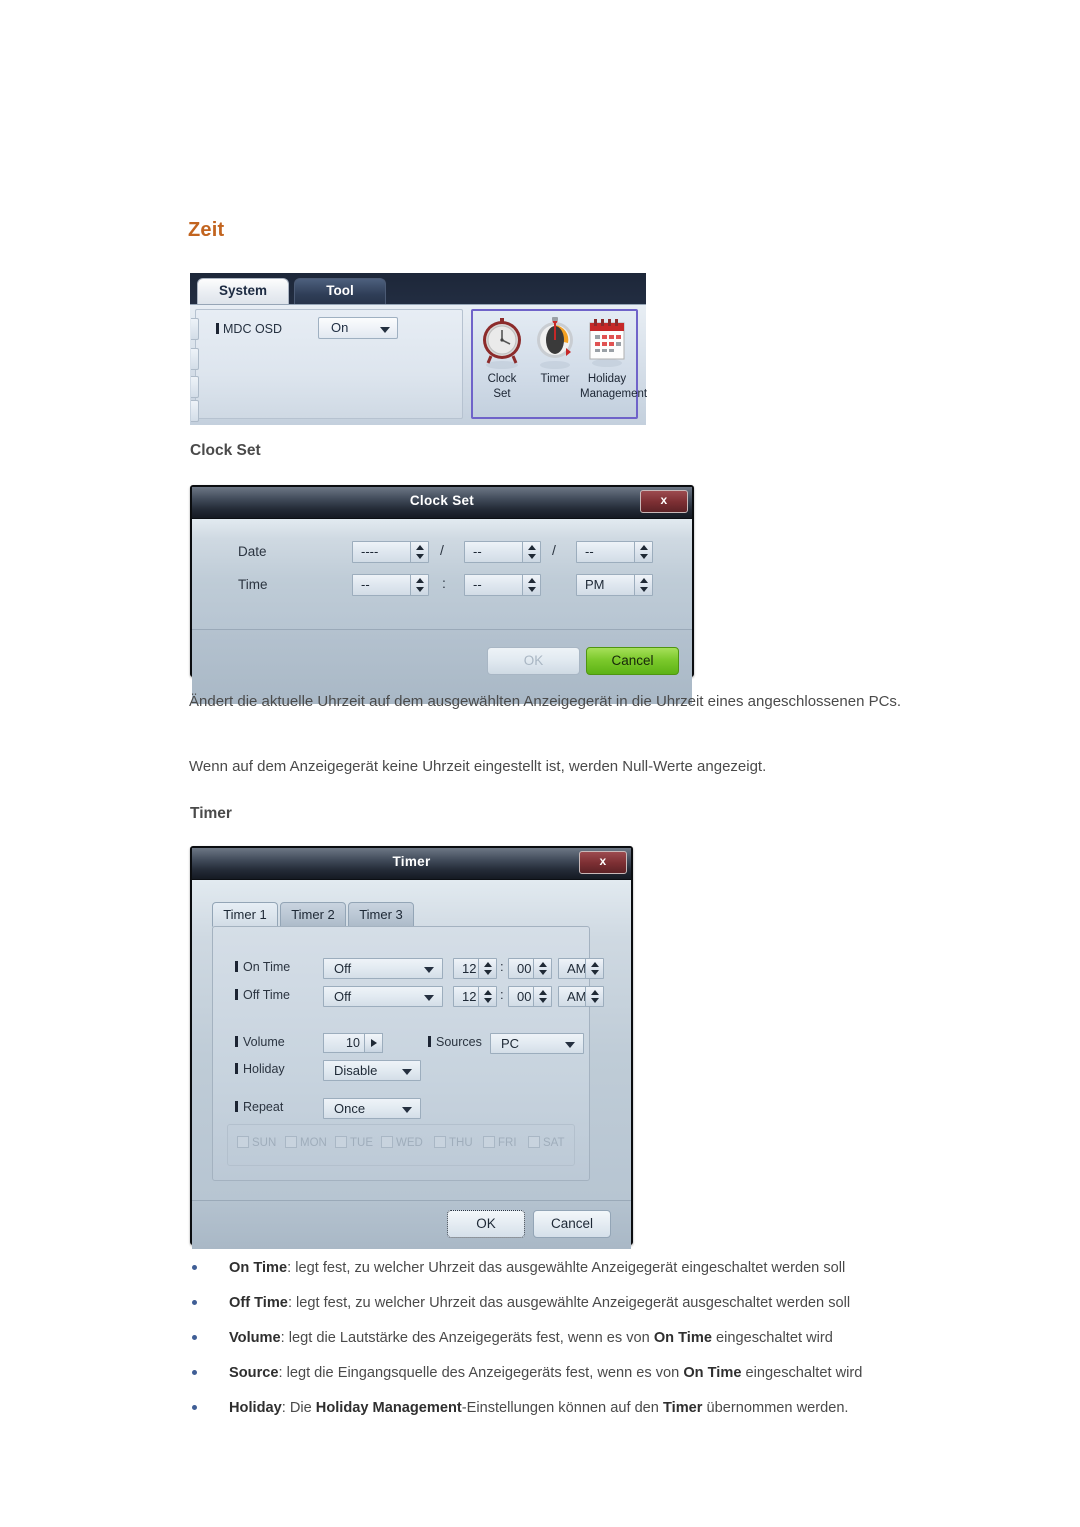 Image resolution: width=1080 pixels, height=1527 pixels. I want to click on timer-cancel-button: Cancel, so click(572, 1224).